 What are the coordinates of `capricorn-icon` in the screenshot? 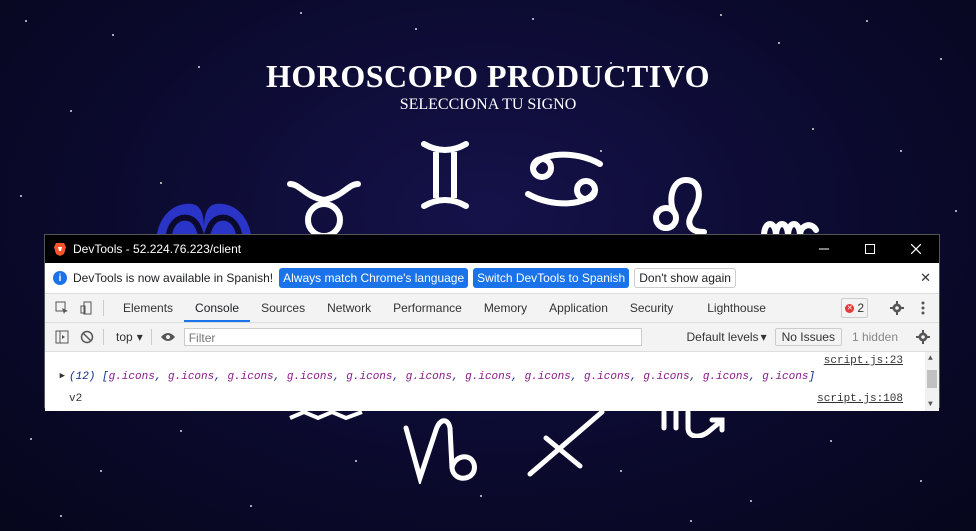 It's located at (442, 446).